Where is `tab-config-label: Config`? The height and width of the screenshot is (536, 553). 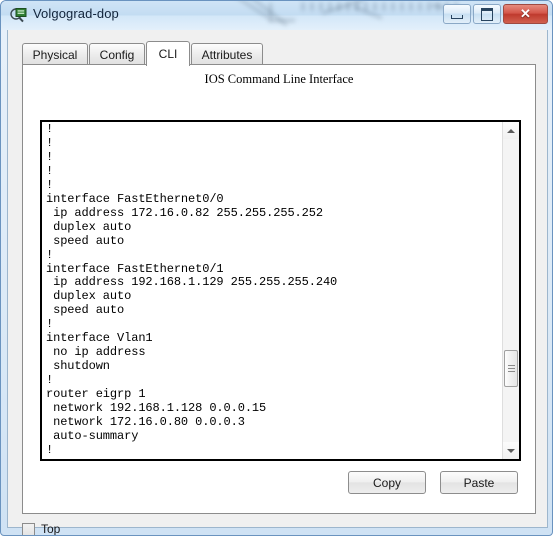
tab-config-label: Config is located at coordinates (117, 54).